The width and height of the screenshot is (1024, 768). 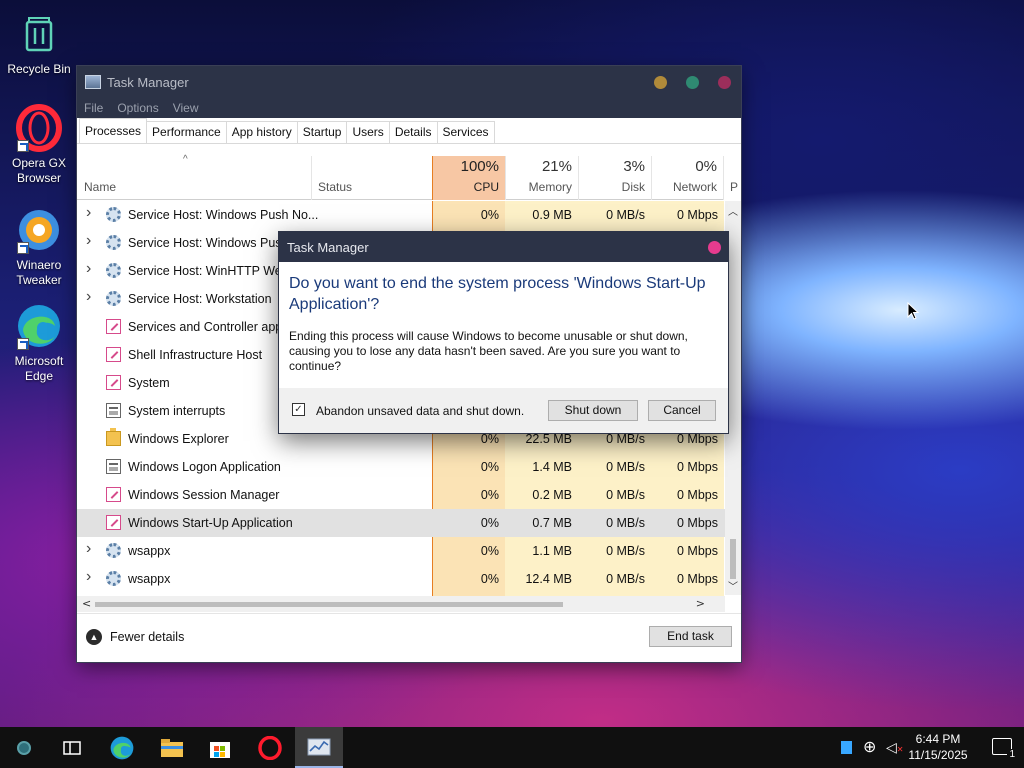 What do you see at coordinates (938, 755) in the screenshot?
I see `clock-date: 11/15/2025` at bounding box center [938, 755].